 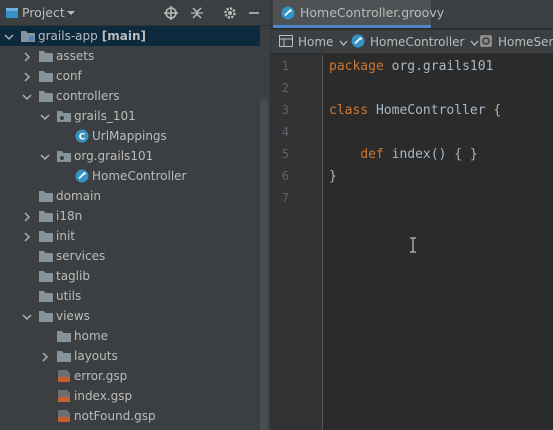 I want to click on tree-item-label: utils, so click(x=69, y=296).